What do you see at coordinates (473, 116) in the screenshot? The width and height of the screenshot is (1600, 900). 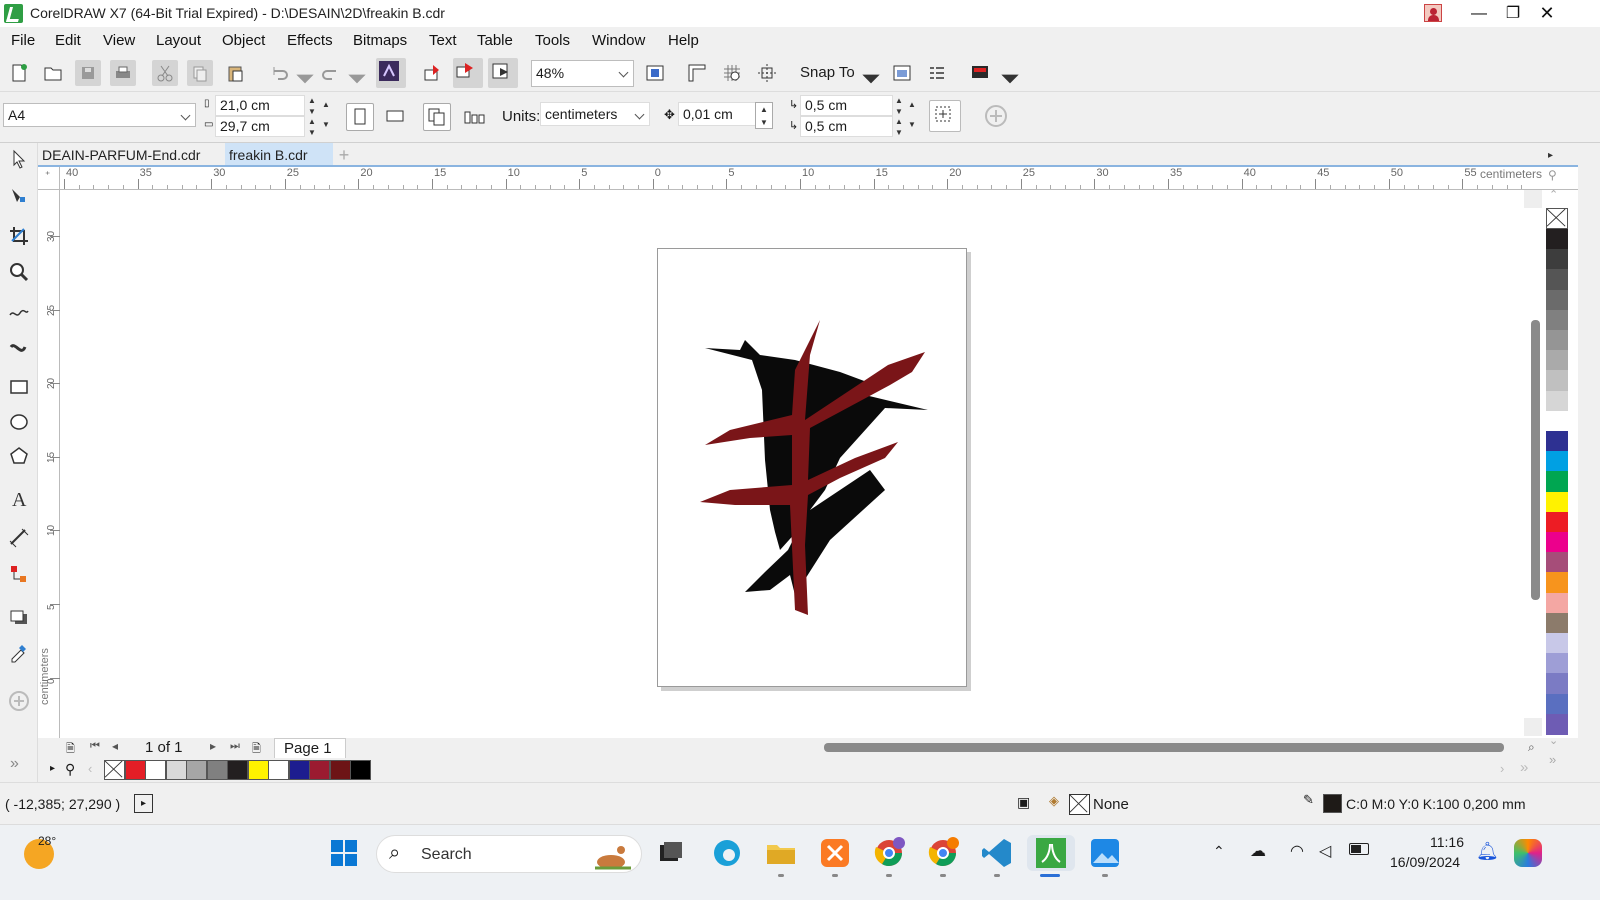 I see `current-page-icon` at bounding box center [473, 116].